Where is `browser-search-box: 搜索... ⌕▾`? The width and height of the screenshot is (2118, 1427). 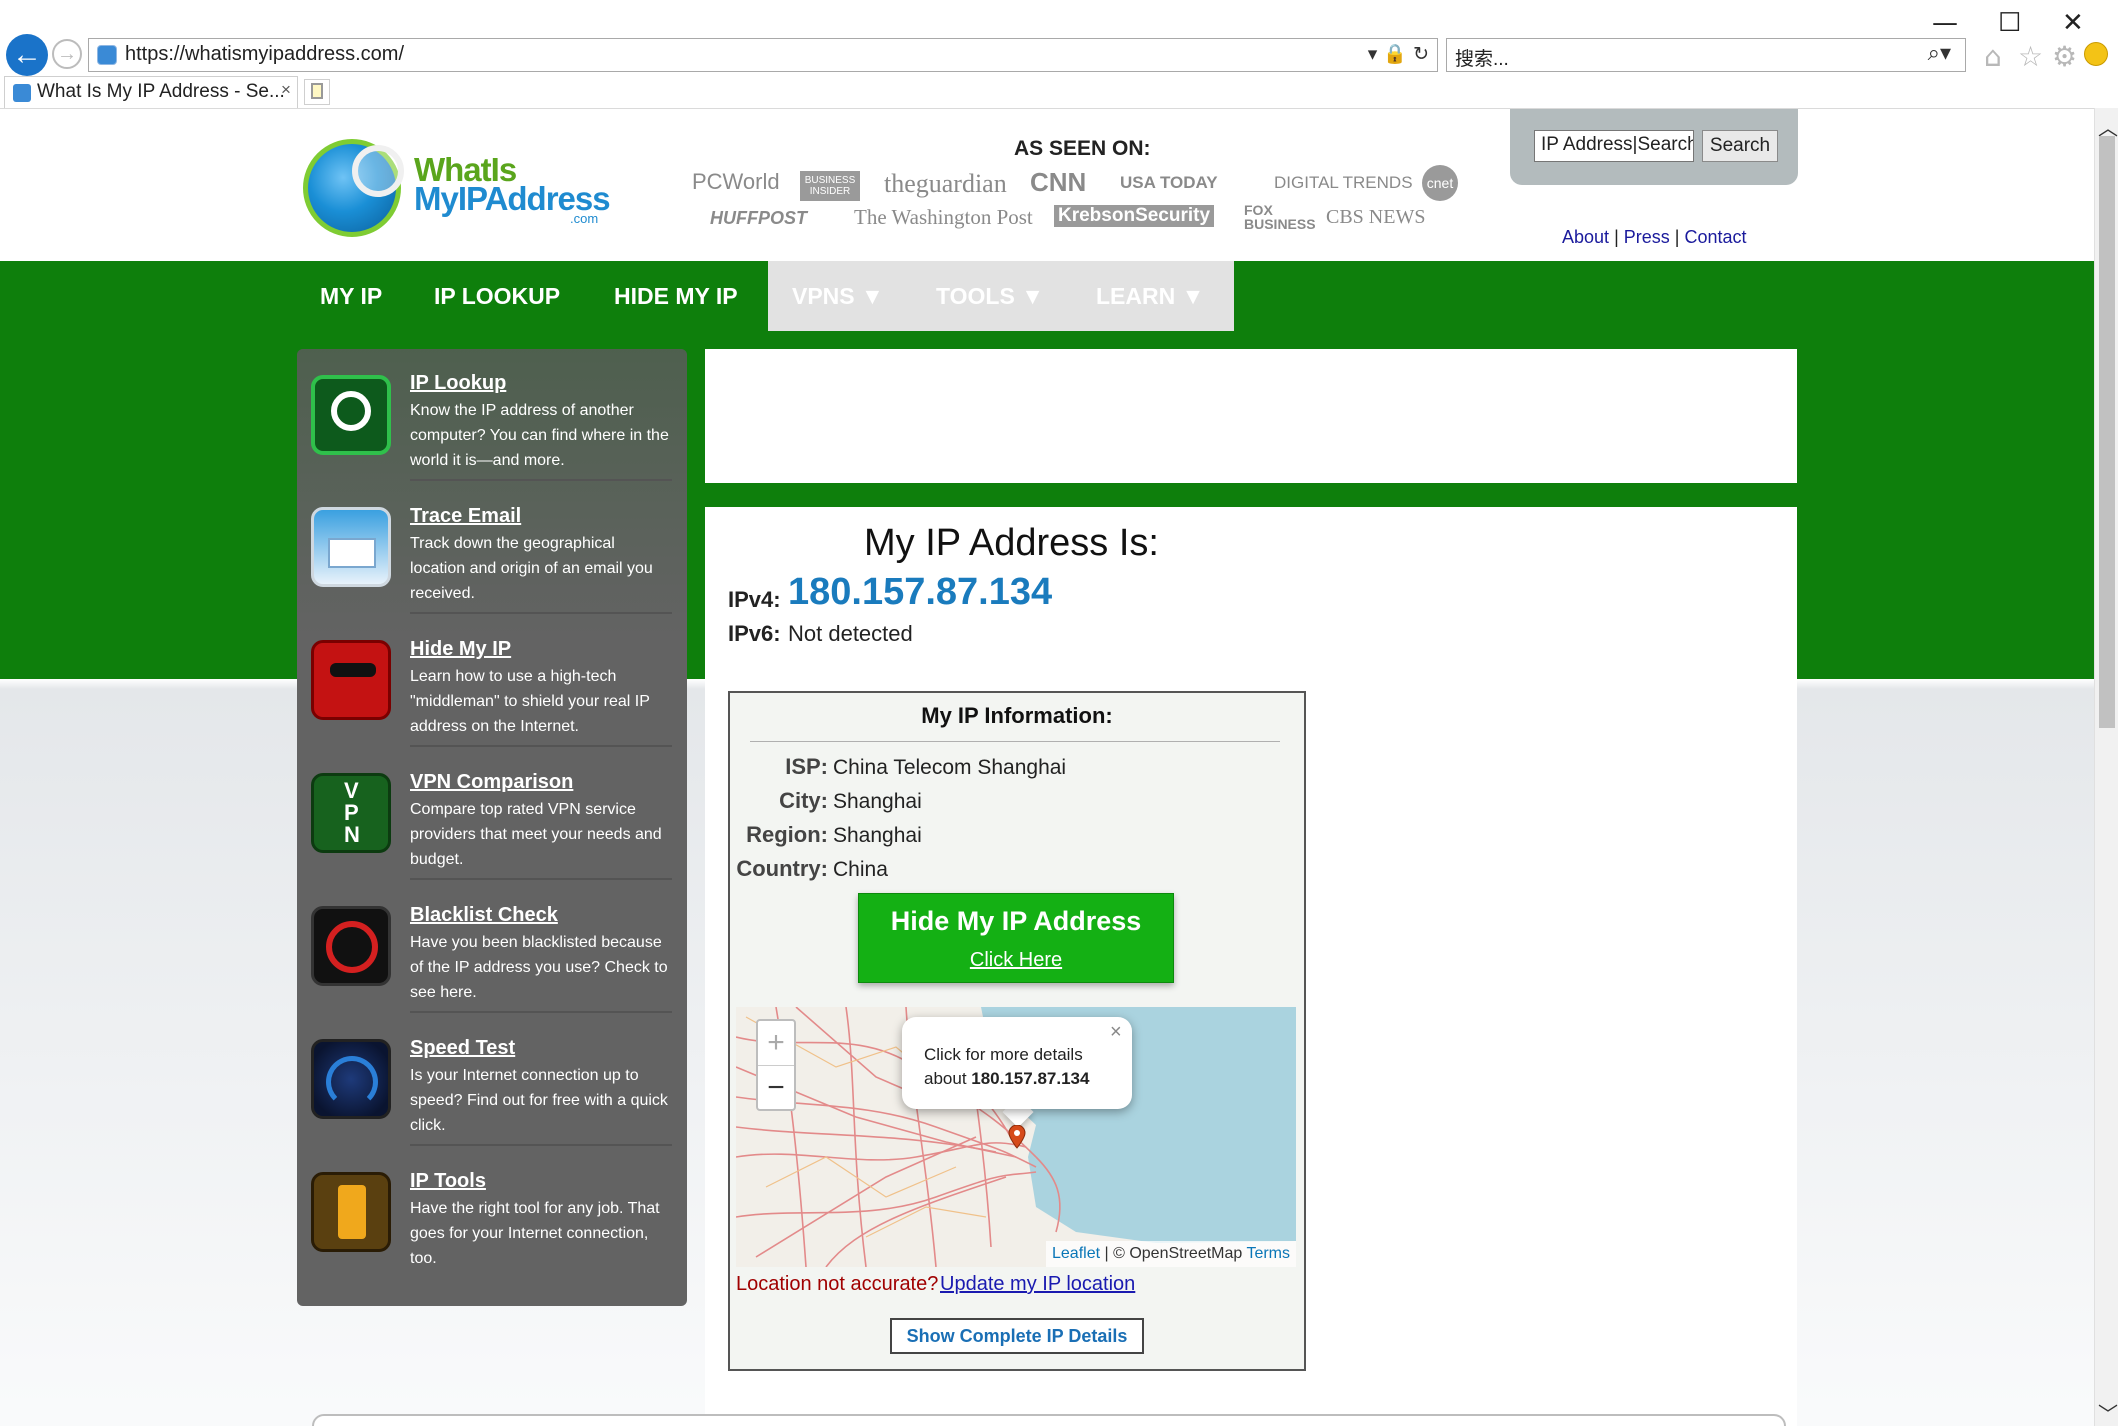 browser-search-box: 搜索... ⌕▾ is located at coordinates (1706, 55).